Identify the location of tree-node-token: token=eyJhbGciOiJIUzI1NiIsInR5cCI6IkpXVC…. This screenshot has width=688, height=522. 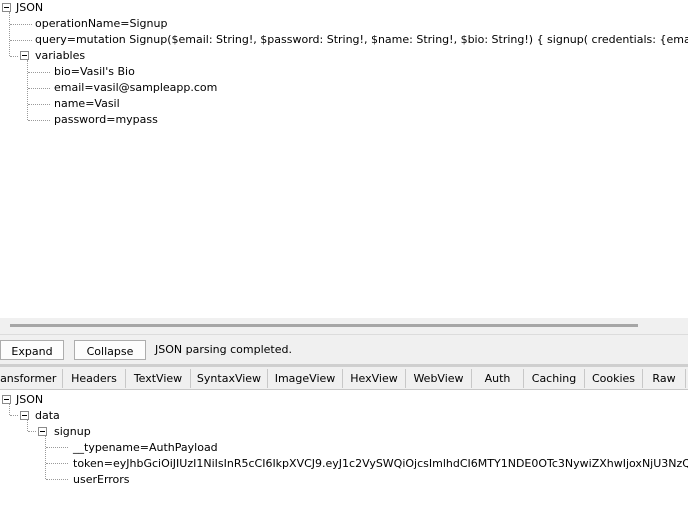
(380, 464).